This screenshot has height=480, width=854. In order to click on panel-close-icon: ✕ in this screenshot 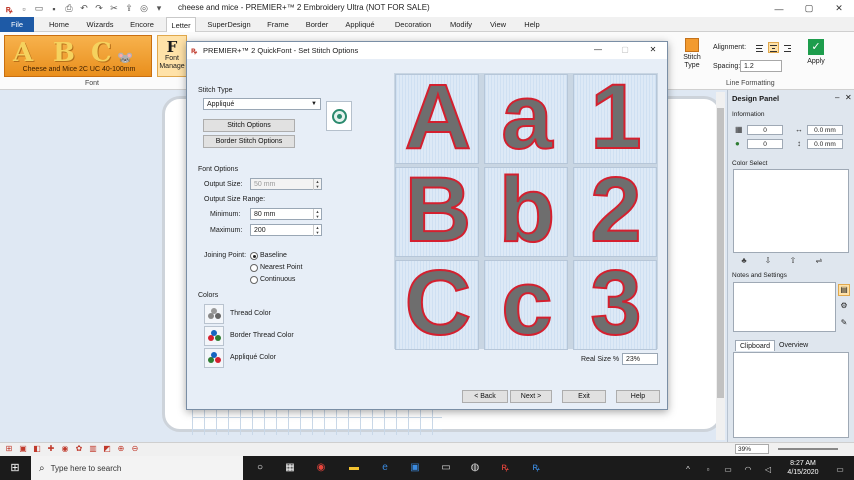, I will do `click(848, 97)`.